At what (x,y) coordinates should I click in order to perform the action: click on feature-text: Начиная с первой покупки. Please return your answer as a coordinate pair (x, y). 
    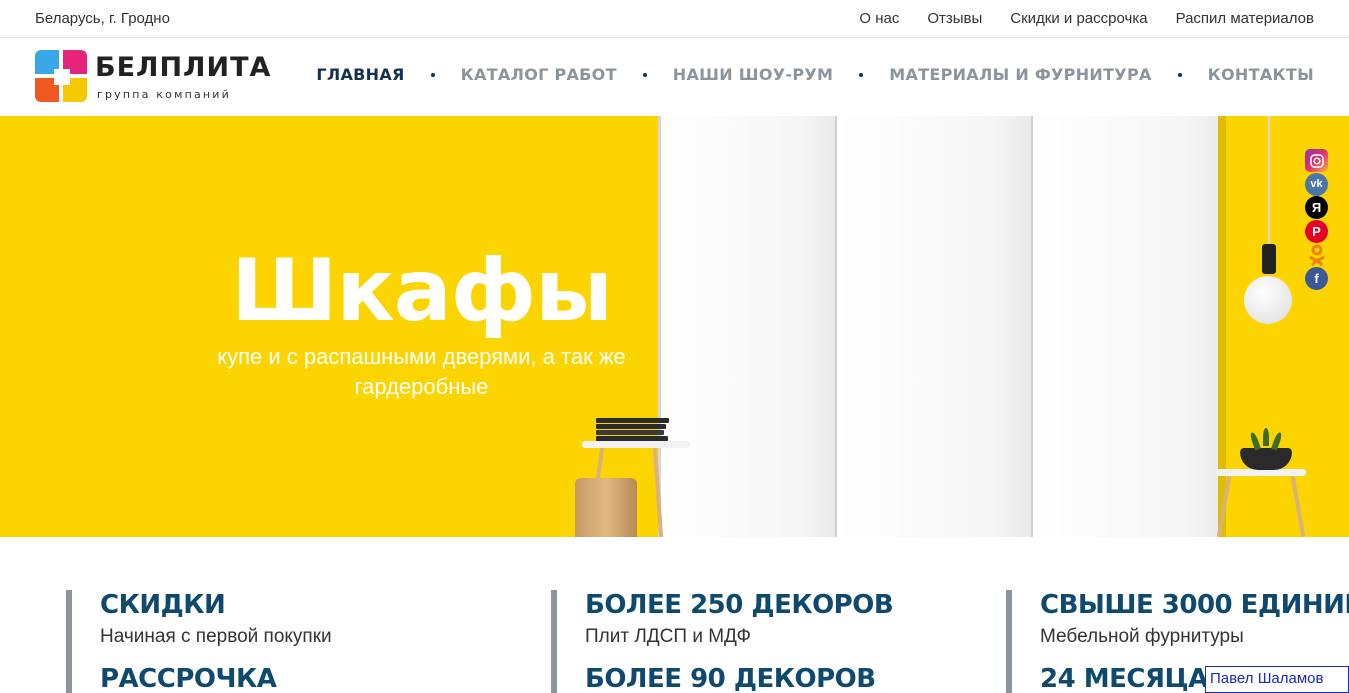
    Looking at the image, I should click on (216, 636).